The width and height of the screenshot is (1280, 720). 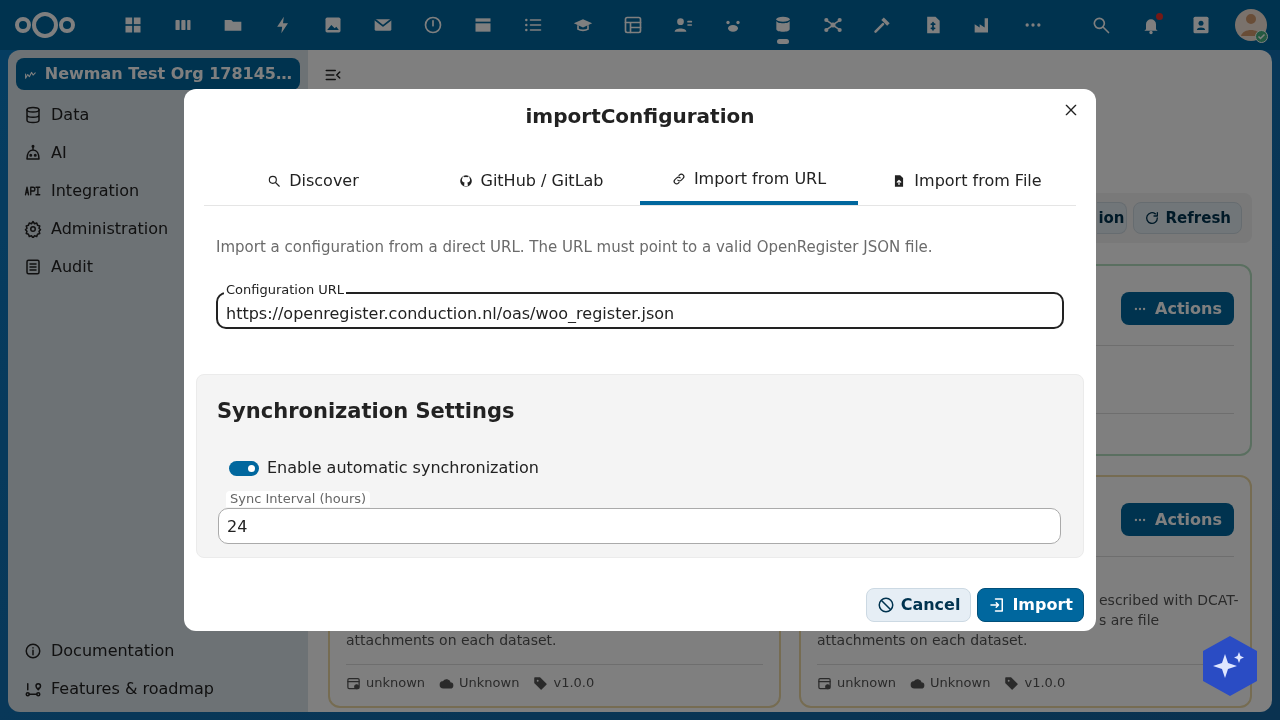 I want to click on github-icon, so click(x=465, y=180).